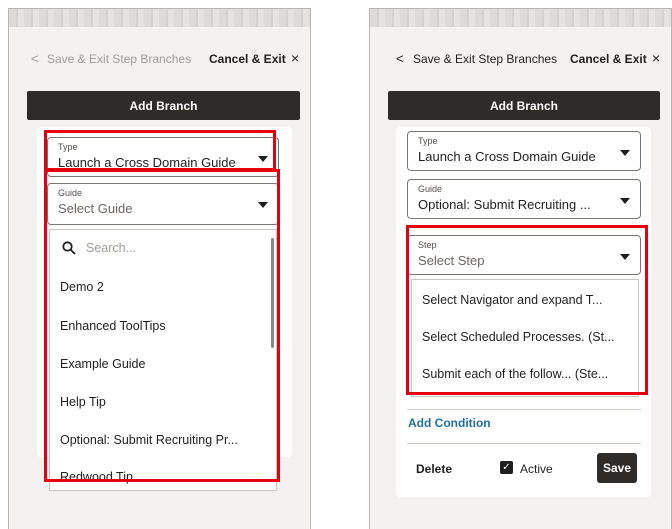 This screenshot has height=529, width=672. I want to click on delete-button: Delete, so click(434, 469).